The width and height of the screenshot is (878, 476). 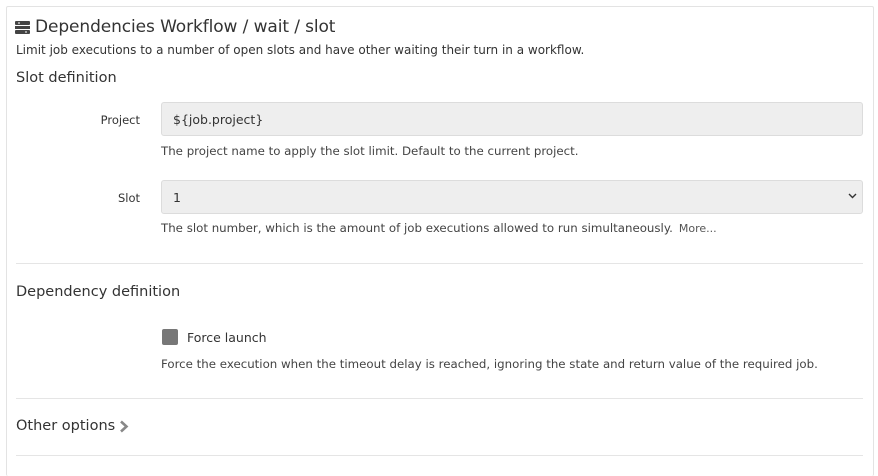 I want to click on section-title-dependency-definition: Dependency definition, so click(x=98, y=292).